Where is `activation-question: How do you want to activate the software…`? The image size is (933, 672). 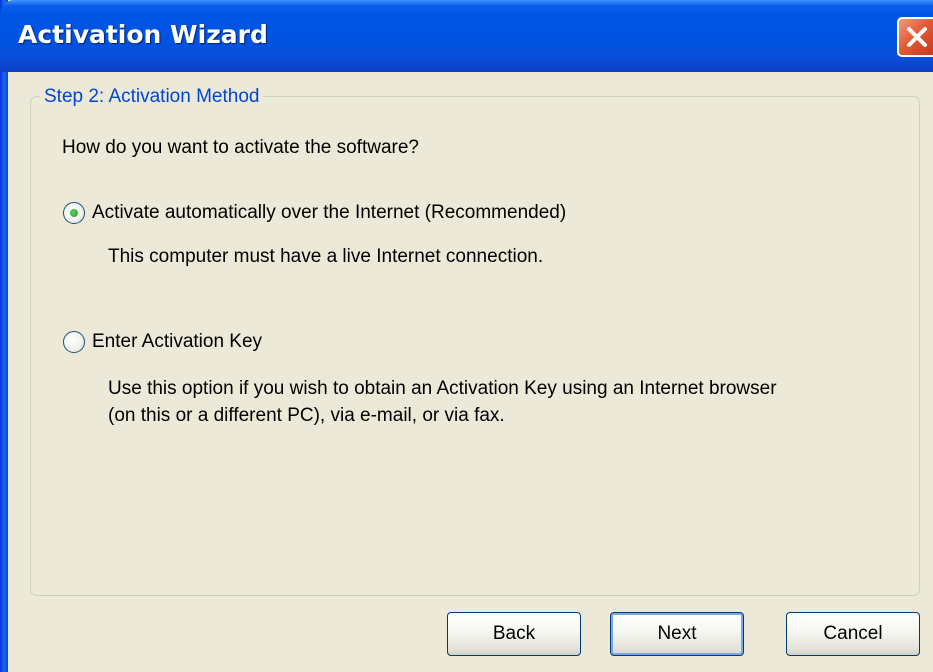
activation-question: How do you want to activate the software… is located at coordinates (240, 147).